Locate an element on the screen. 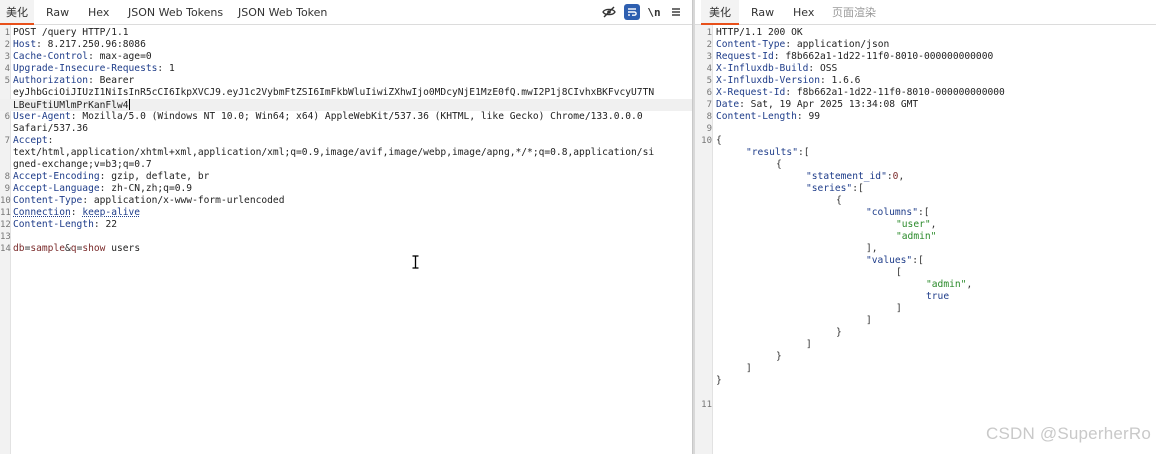 The height and width of the screenshot is (454, 1156). request-line: LBeuFtiUMlmPrKanFlw4 is located at coordinates (346, 105).